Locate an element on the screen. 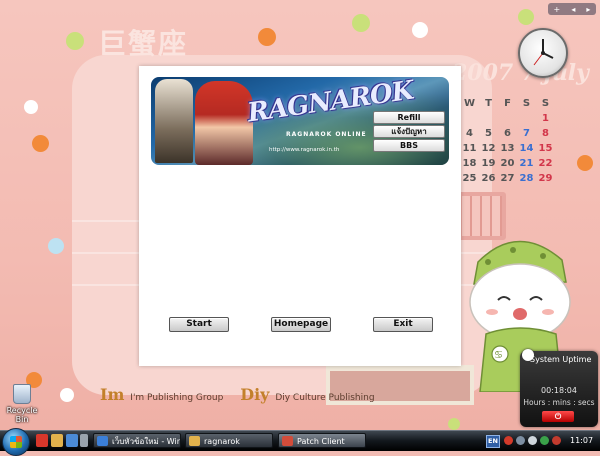 This screenshot has width=600, height=456. start-button: Start is located at coordinates (199, 324).